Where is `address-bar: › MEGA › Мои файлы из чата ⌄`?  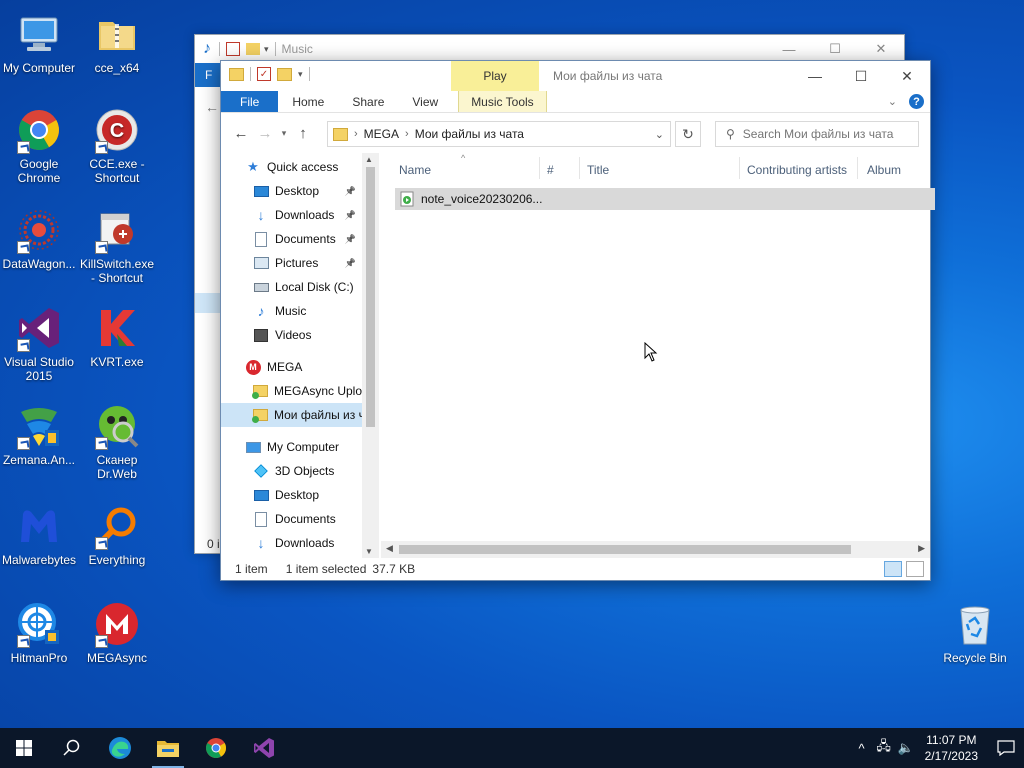 address-bar: › MEGA › Мои файлы из чата ⌄ is located at coordinates (499, 134).